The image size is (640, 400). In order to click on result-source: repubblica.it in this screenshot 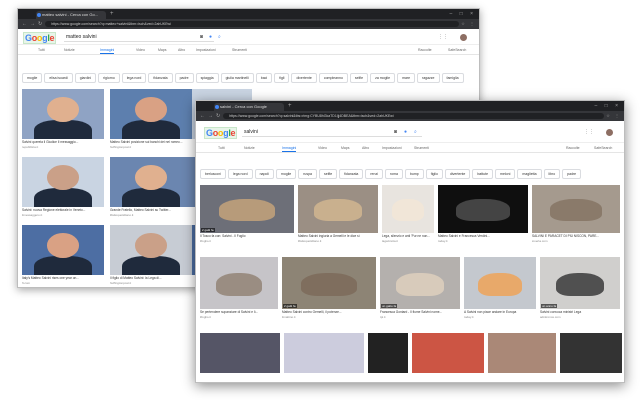, I will do `click(63, 147)`.